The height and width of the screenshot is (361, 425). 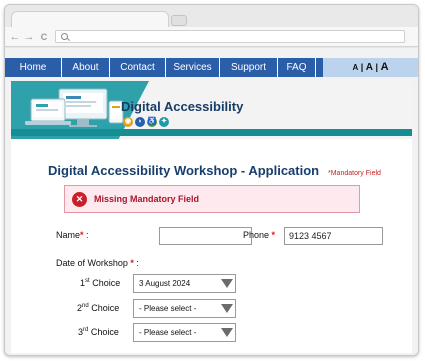 What do you see at coordinates (152, 122) in the screenshot?
I see `mobility-icon: ♿` at bounding box center [152, 122].